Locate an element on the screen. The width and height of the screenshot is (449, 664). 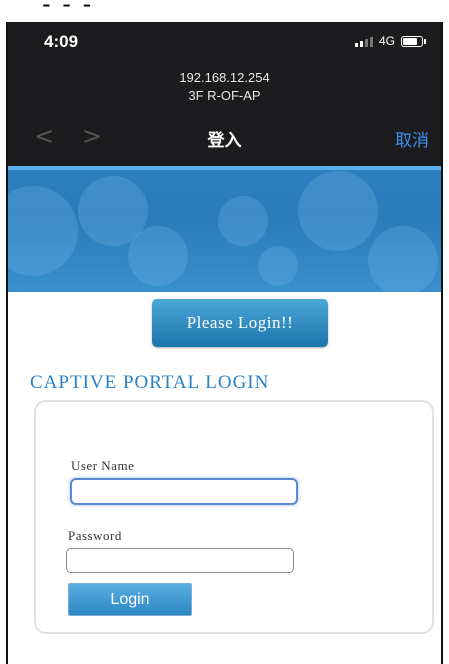
signal-bars-icon is located at coordinates (363, 41).